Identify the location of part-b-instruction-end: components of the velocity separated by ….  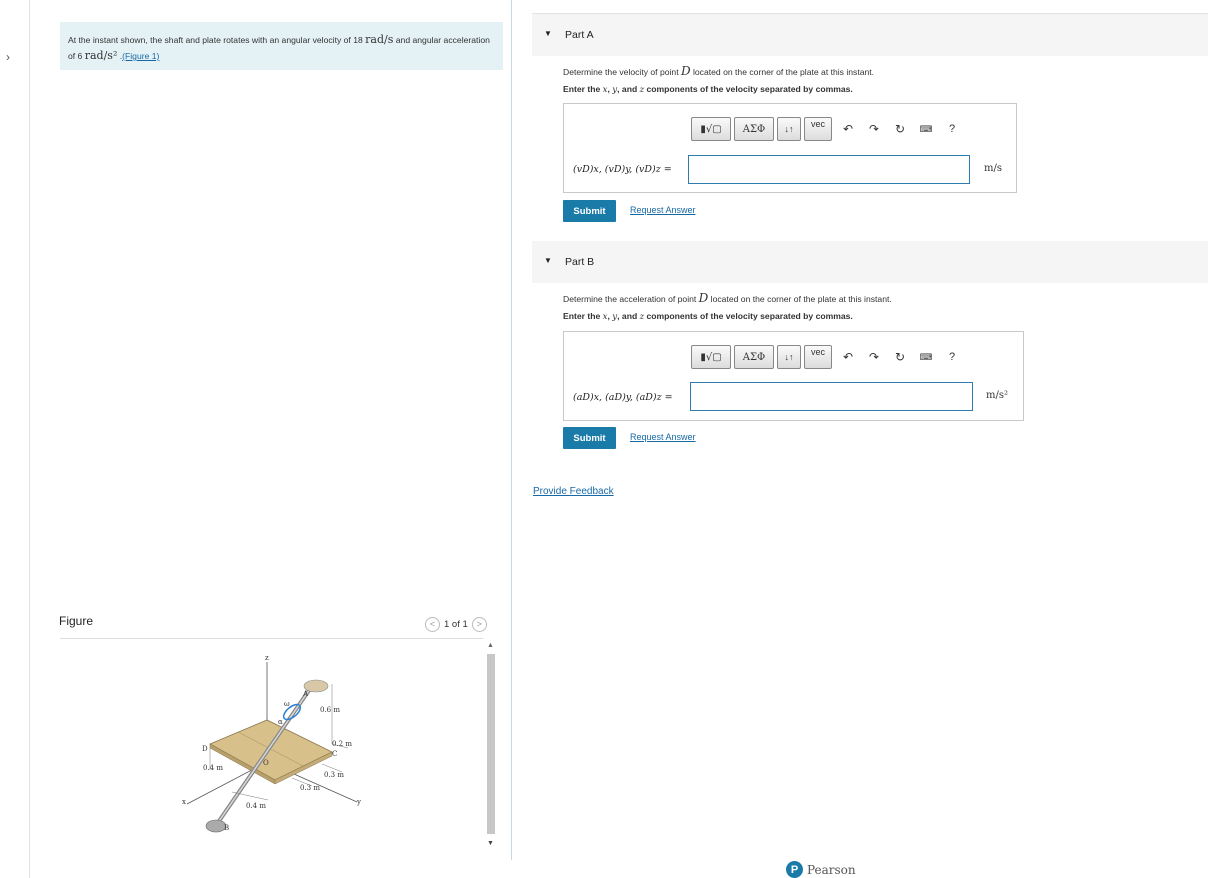
(748, 316).